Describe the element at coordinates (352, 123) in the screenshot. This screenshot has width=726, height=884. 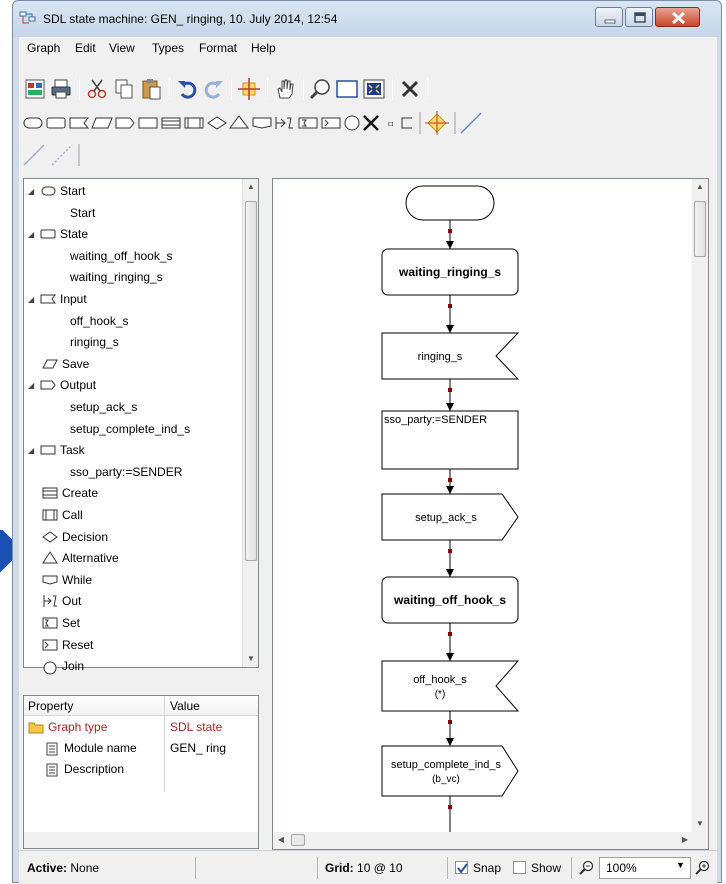
I see `join-shape-tool` at that location.